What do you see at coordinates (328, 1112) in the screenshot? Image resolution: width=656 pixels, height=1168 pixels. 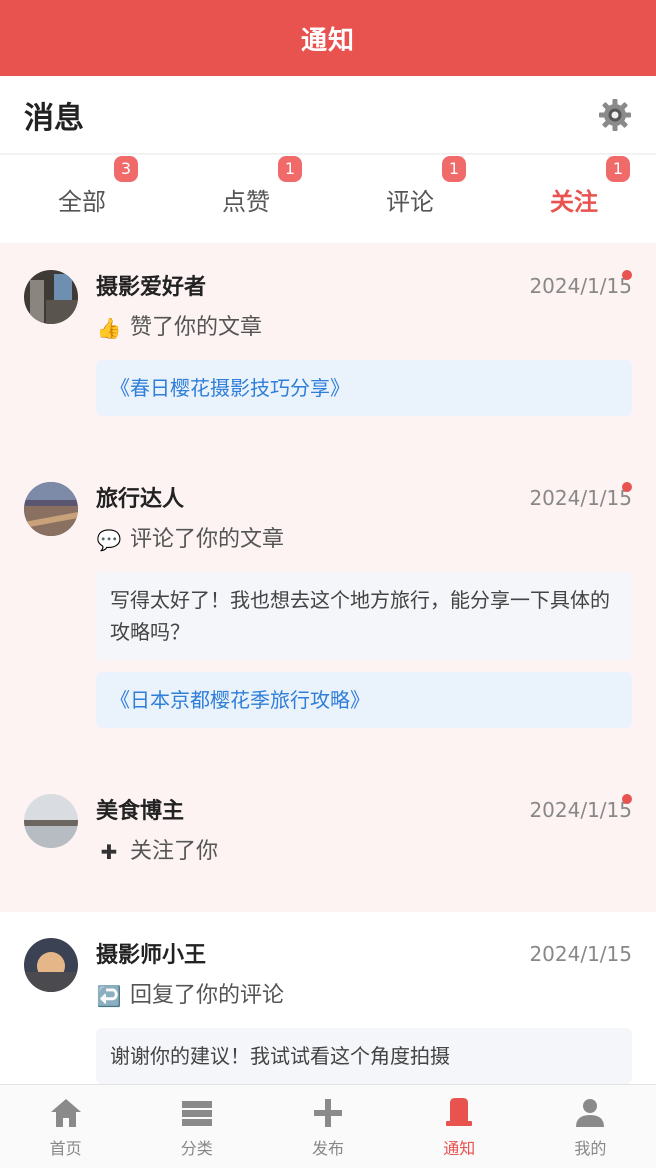 I see `plus-icon` at bounding box center [328, 1112].